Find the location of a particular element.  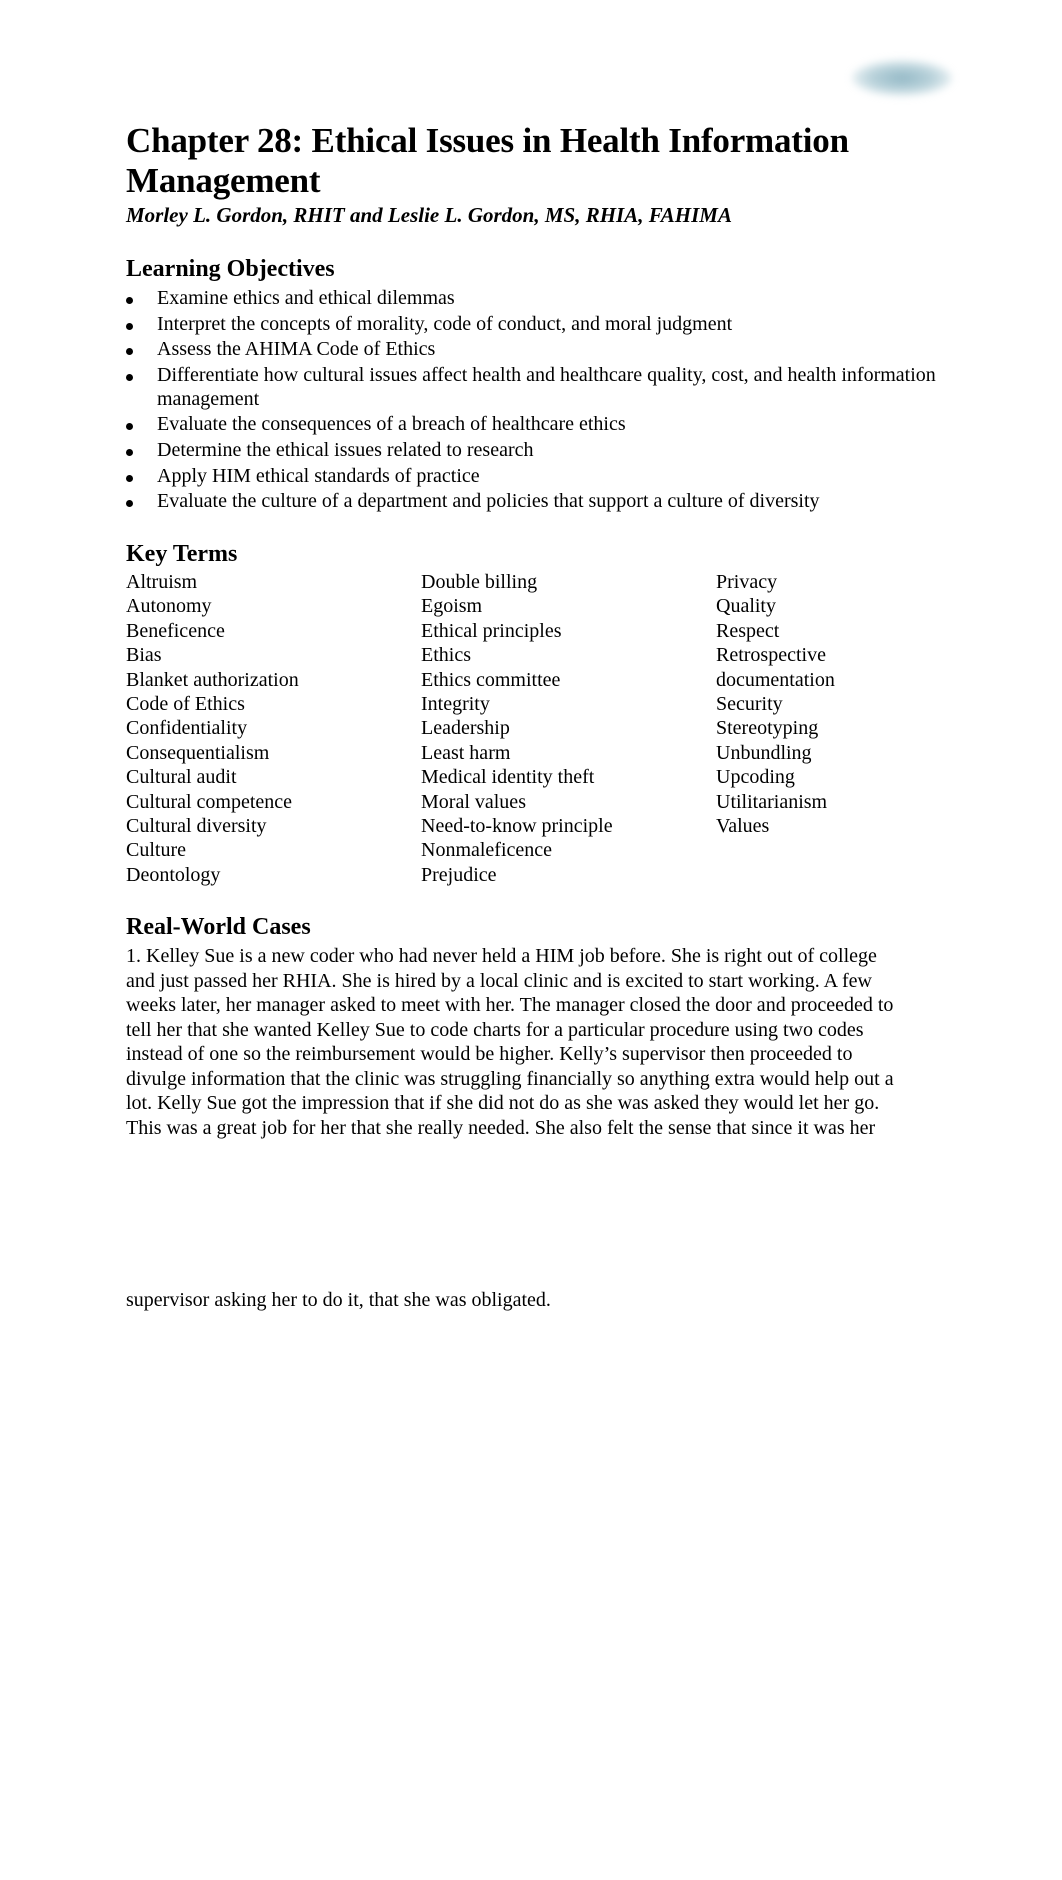

key-term: Altruism is located at coordinates (162, 582).